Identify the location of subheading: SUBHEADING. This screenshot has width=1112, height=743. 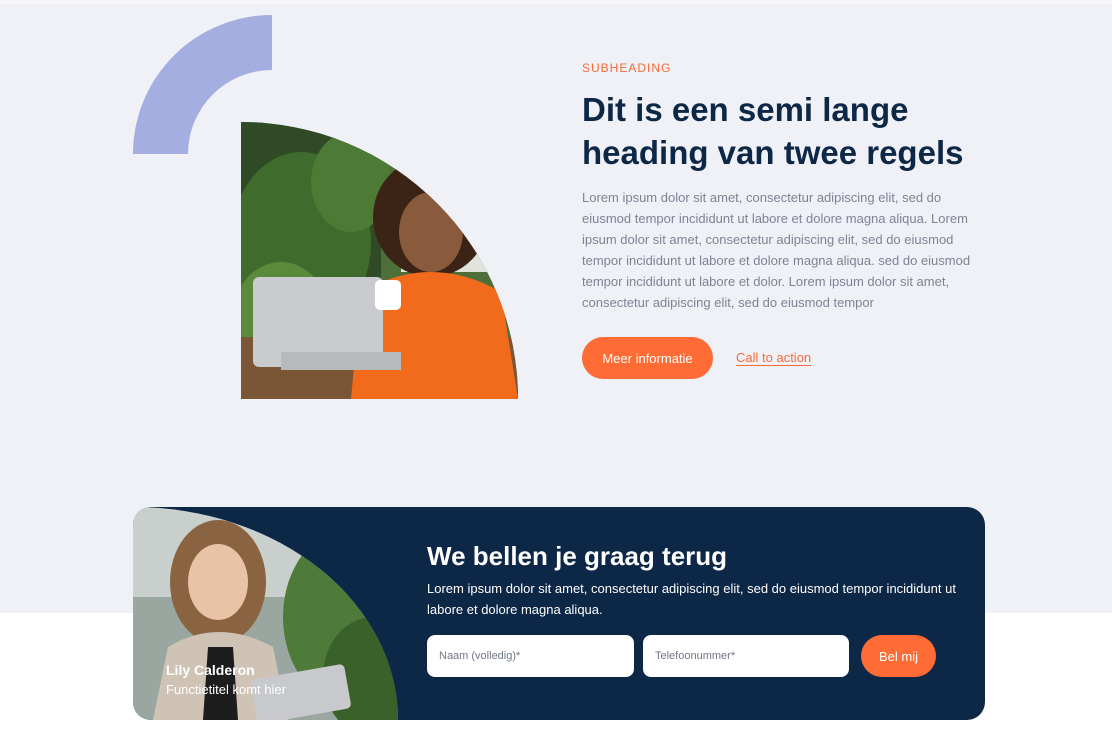
(627, 68).